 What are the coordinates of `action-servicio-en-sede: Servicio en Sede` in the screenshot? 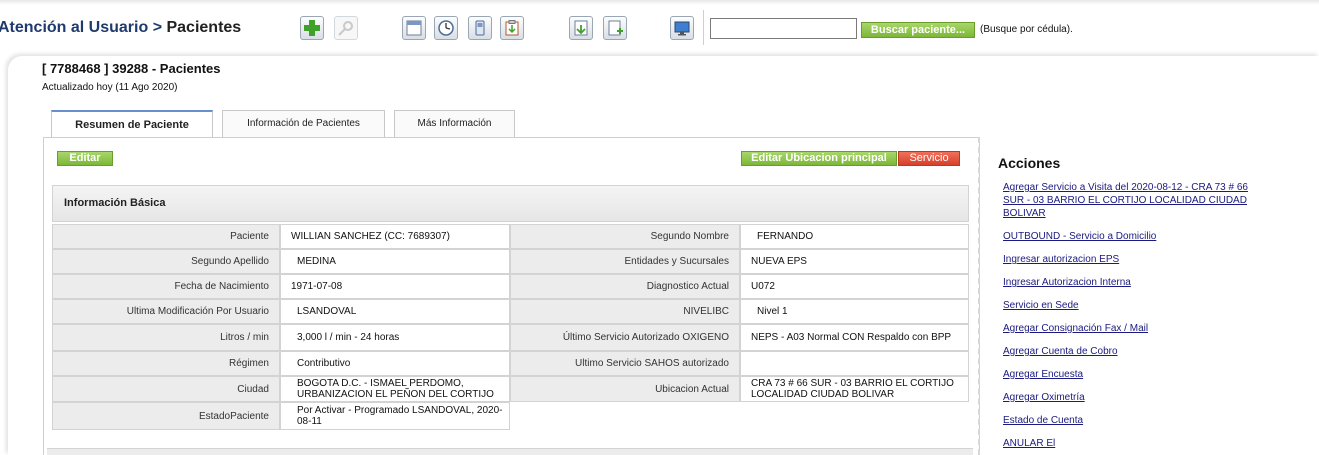 It's located at (1041, 305).